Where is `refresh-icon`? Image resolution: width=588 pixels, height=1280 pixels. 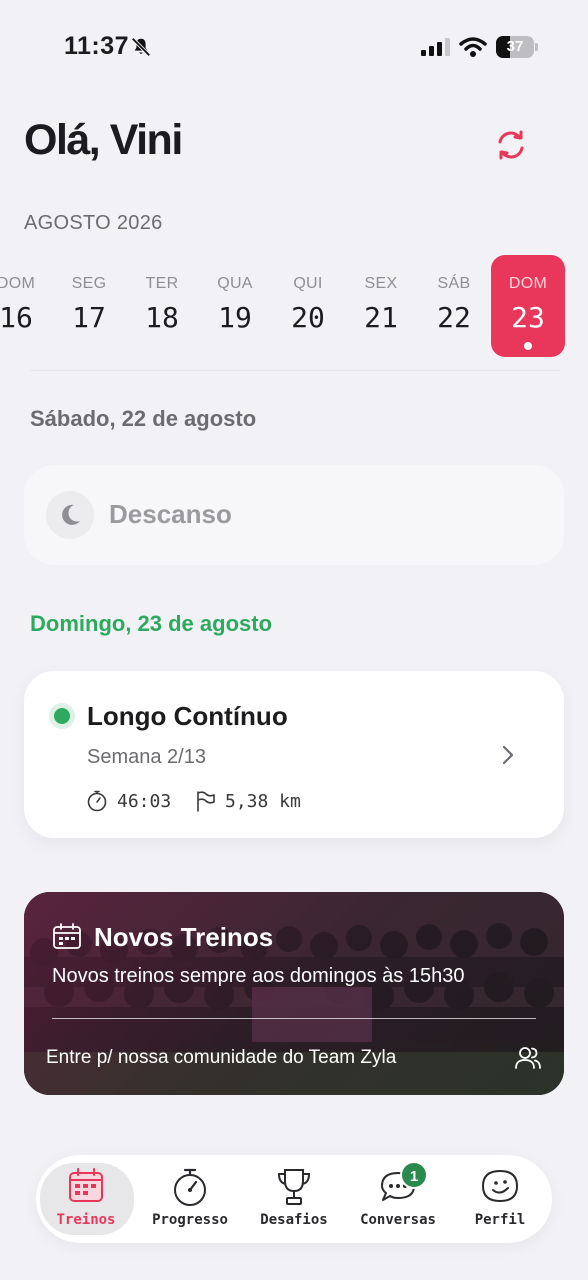 refresh-icon is located at coordinates (511, 145).